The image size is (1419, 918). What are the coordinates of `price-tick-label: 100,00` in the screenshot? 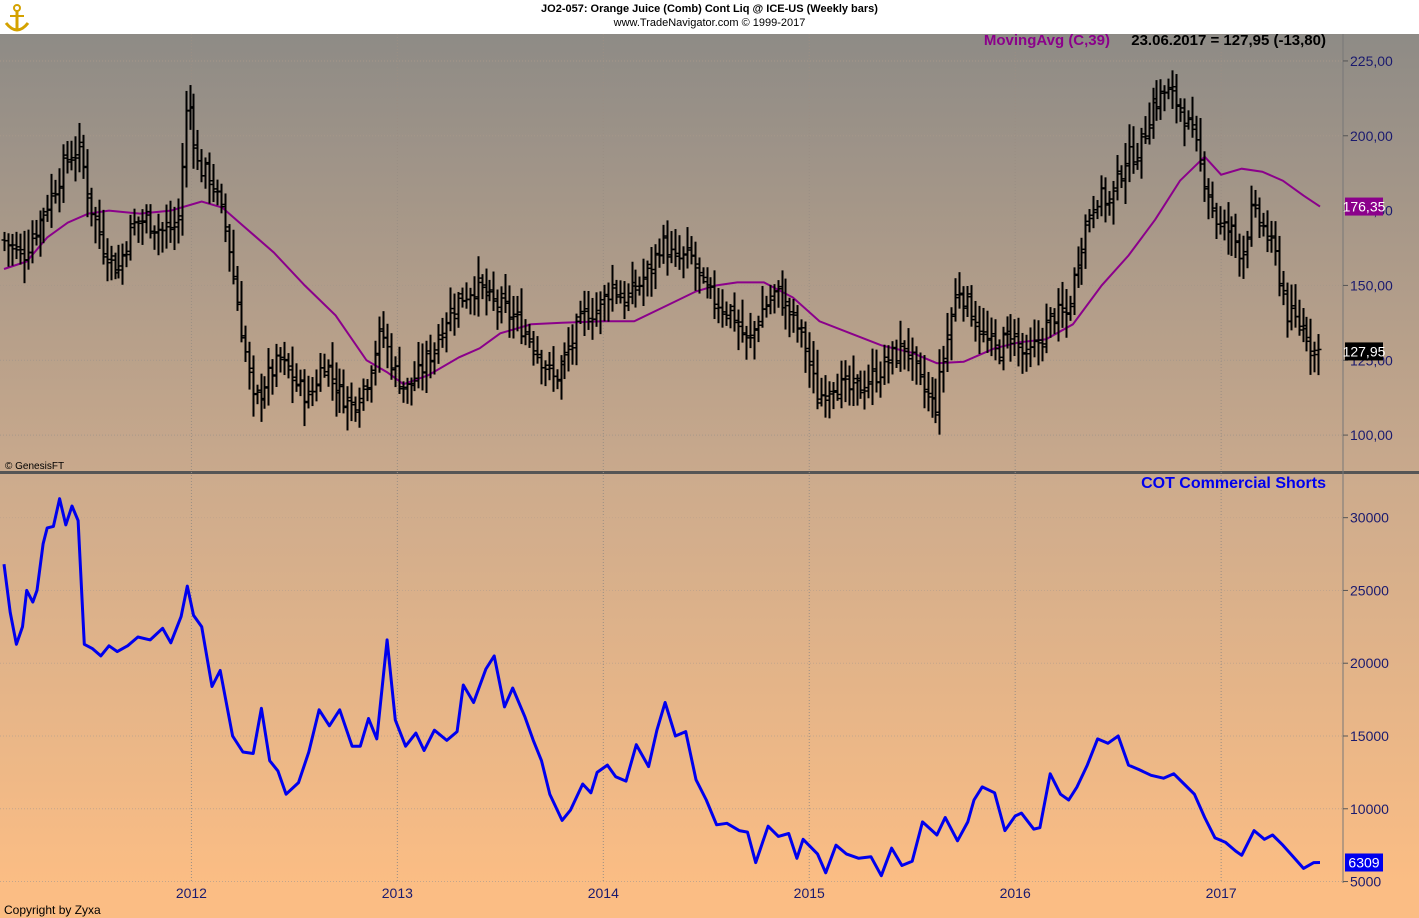 It's located at (1371, 435).